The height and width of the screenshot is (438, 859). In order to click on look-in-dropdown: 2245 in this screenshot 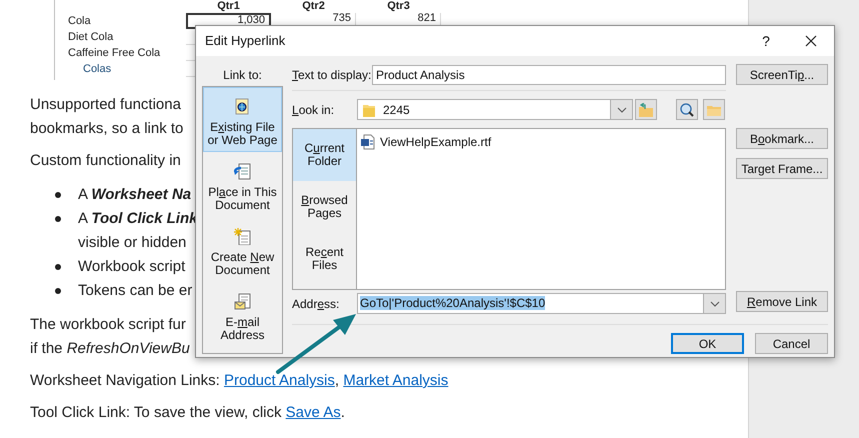, I will do `click(495, 109)`.